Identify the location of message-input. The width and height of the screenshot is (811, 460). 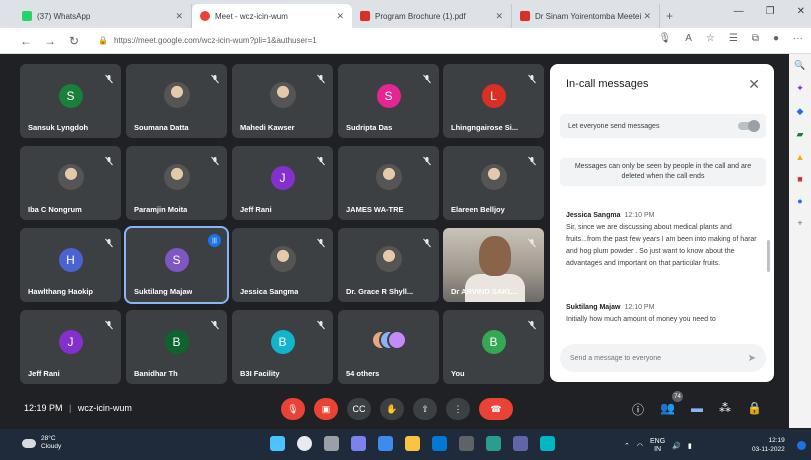
(659, 358).